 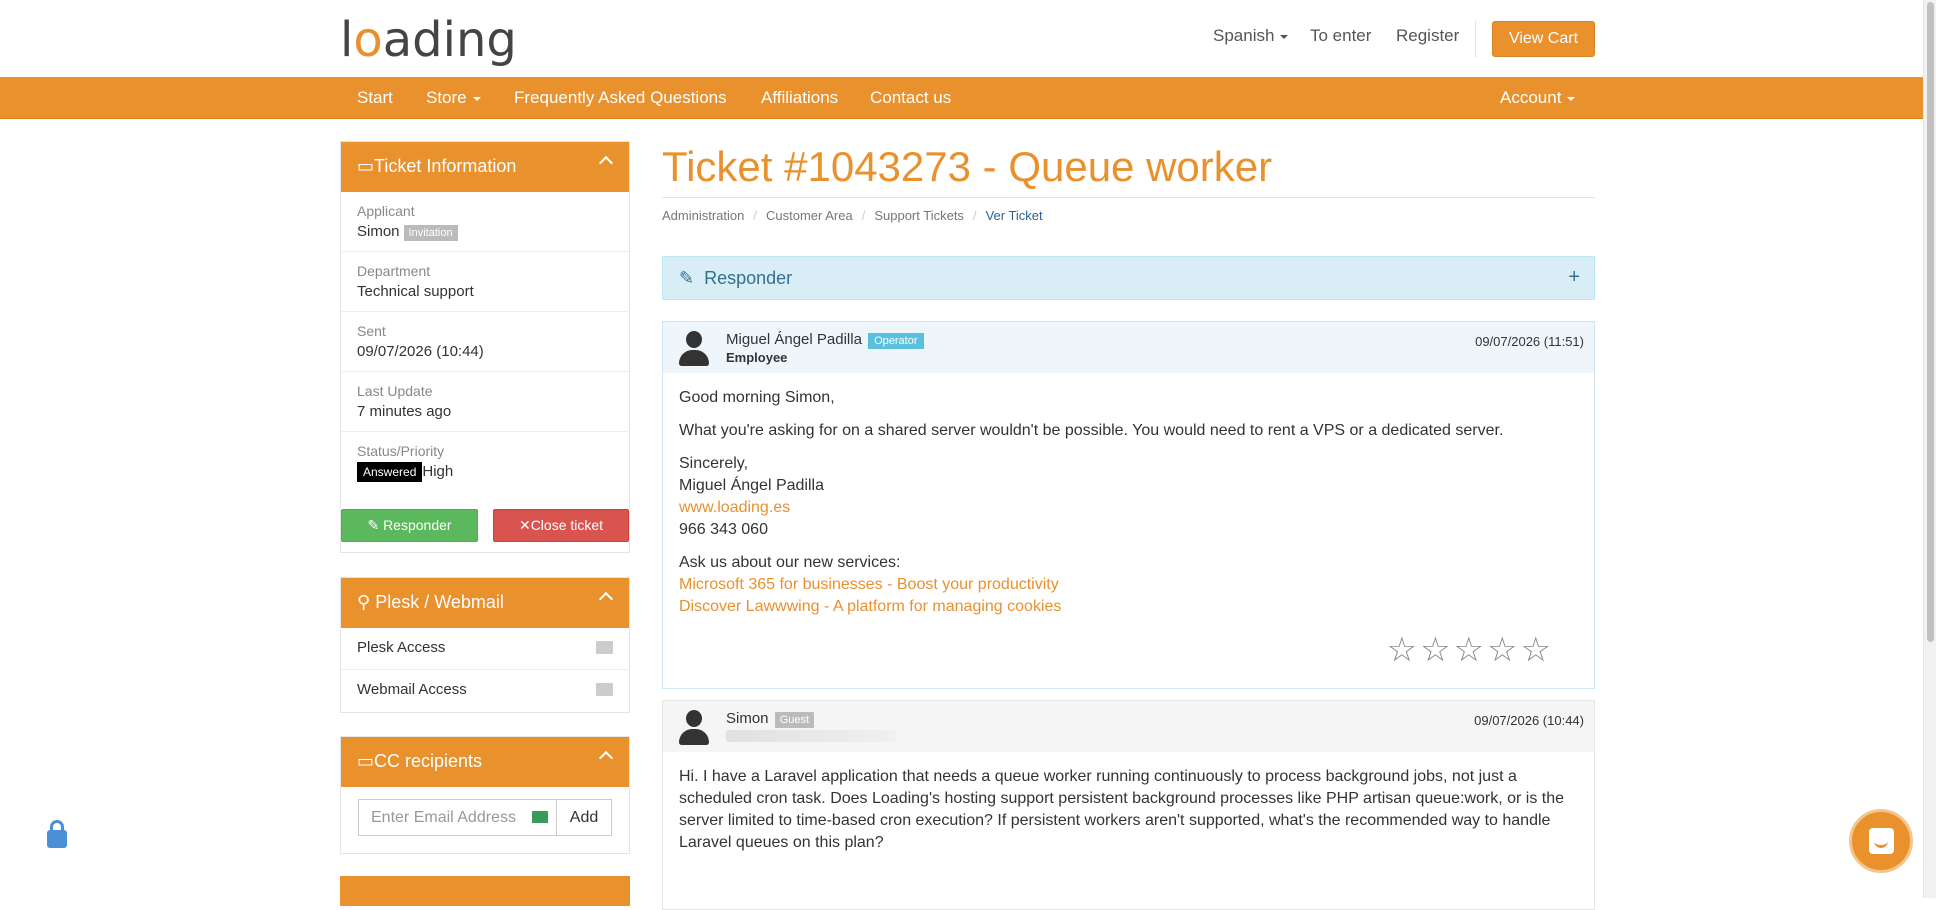 I want to click on applicant-field: Applicant Simon Invitation, so click(x=485, y=222).